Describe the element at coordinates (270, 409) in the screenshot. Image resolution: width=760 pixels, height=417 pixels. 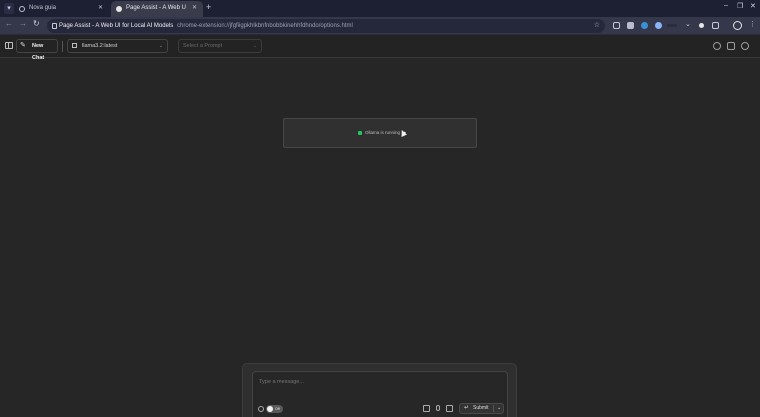
I see `toggle-knob` at that location.